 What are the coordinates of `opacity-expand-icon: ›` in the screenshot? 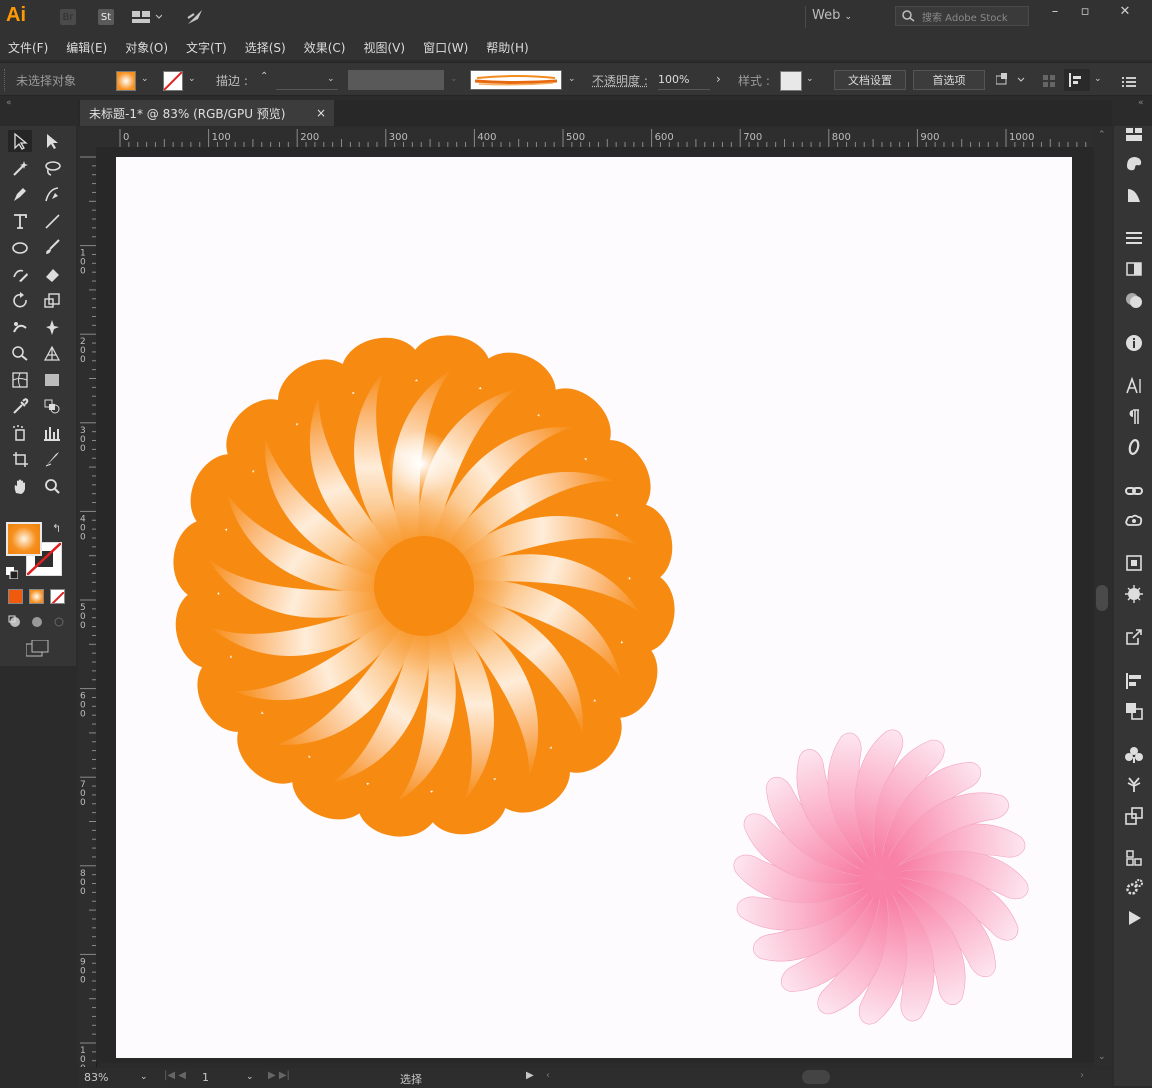 It's located at (718, 79).